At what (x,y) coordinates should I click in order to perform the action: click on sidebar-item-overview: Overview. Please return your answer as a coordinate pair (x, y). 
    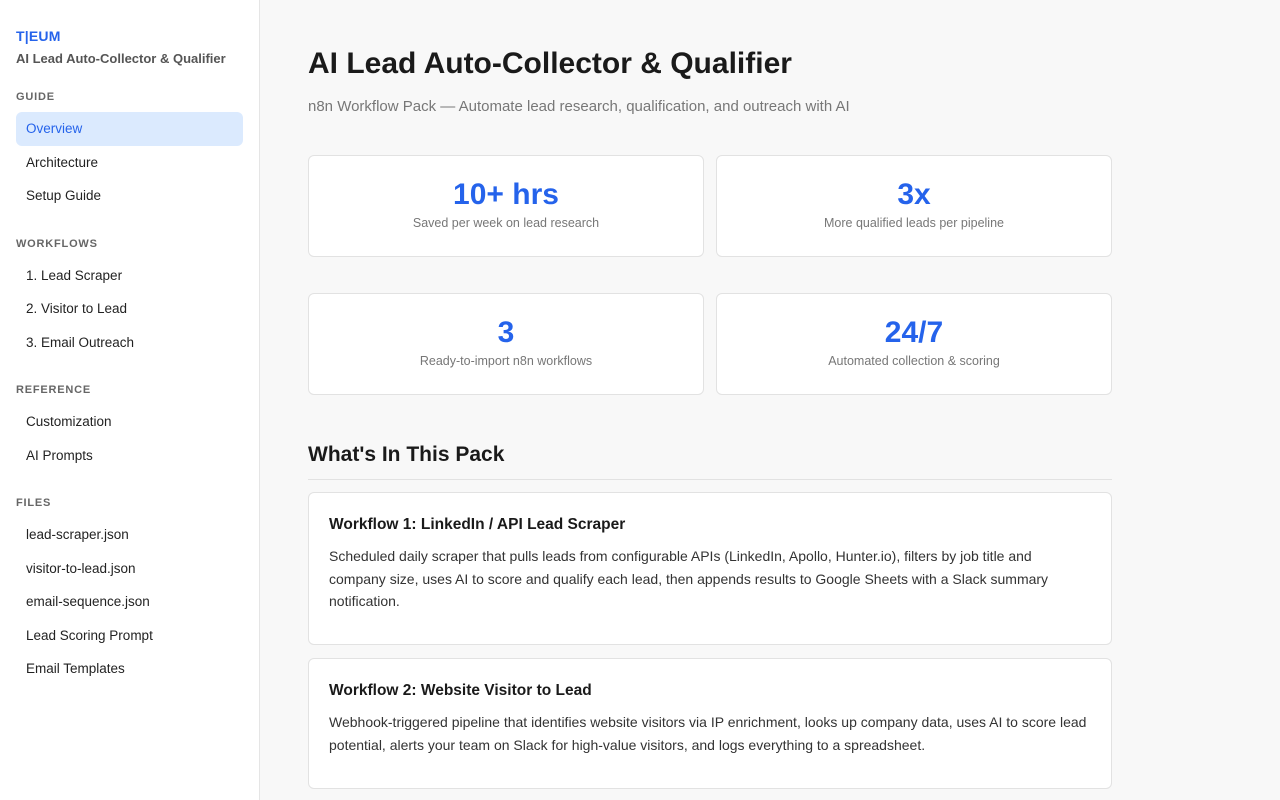
    Looking at the image, I should click on (129, 129).